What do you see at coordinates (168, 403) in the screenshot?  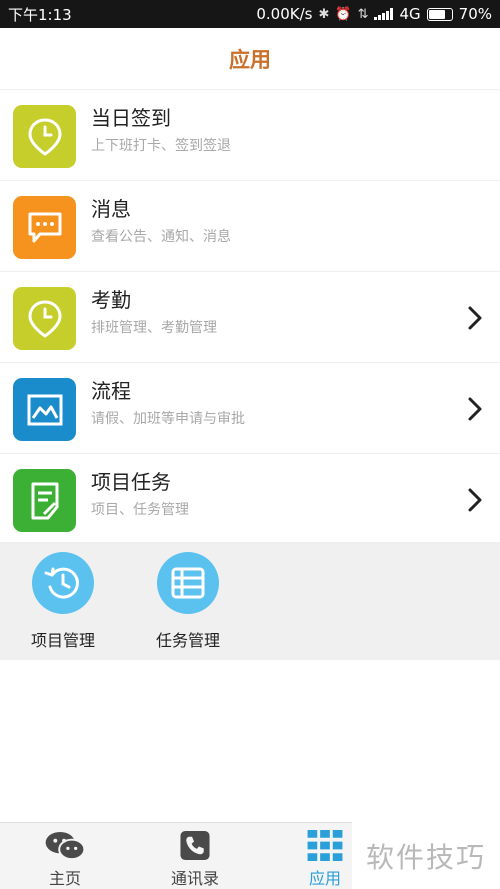 I see `app-text: 流程 请假、加班等申请与审批` at bounding box center [168, 403].